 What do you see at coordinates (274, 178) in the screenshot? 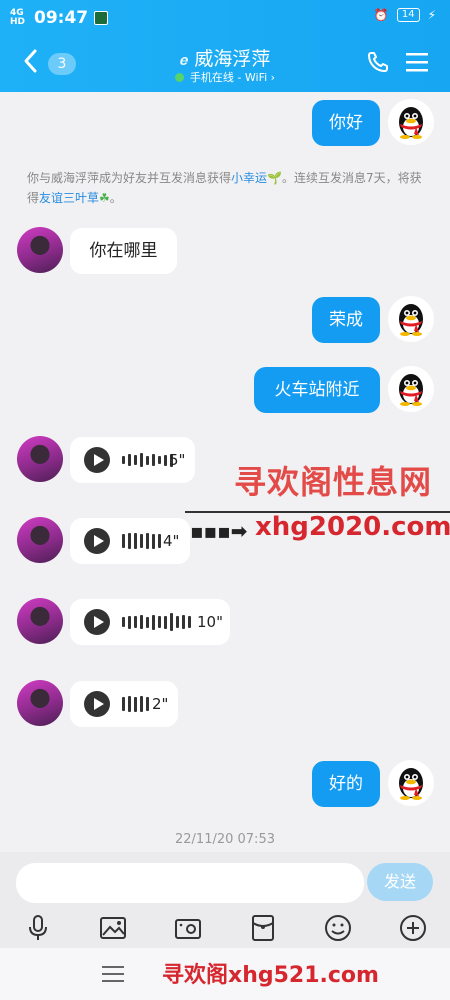
I see `sprout-icon: 🌱` at bounding box center [274, 178].